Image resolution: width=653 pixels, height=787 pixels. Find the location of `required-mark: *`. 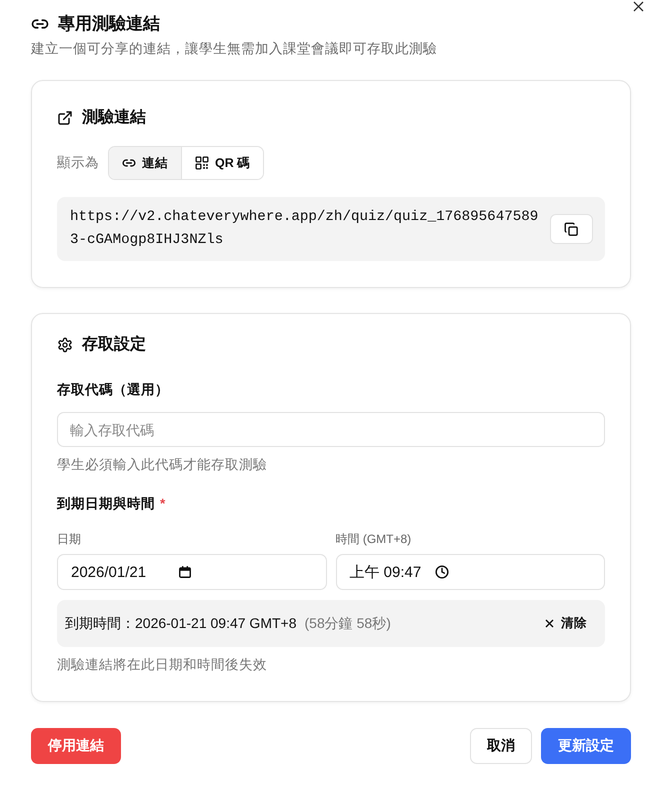

required-mark: * is located at coordinates (163, 504).